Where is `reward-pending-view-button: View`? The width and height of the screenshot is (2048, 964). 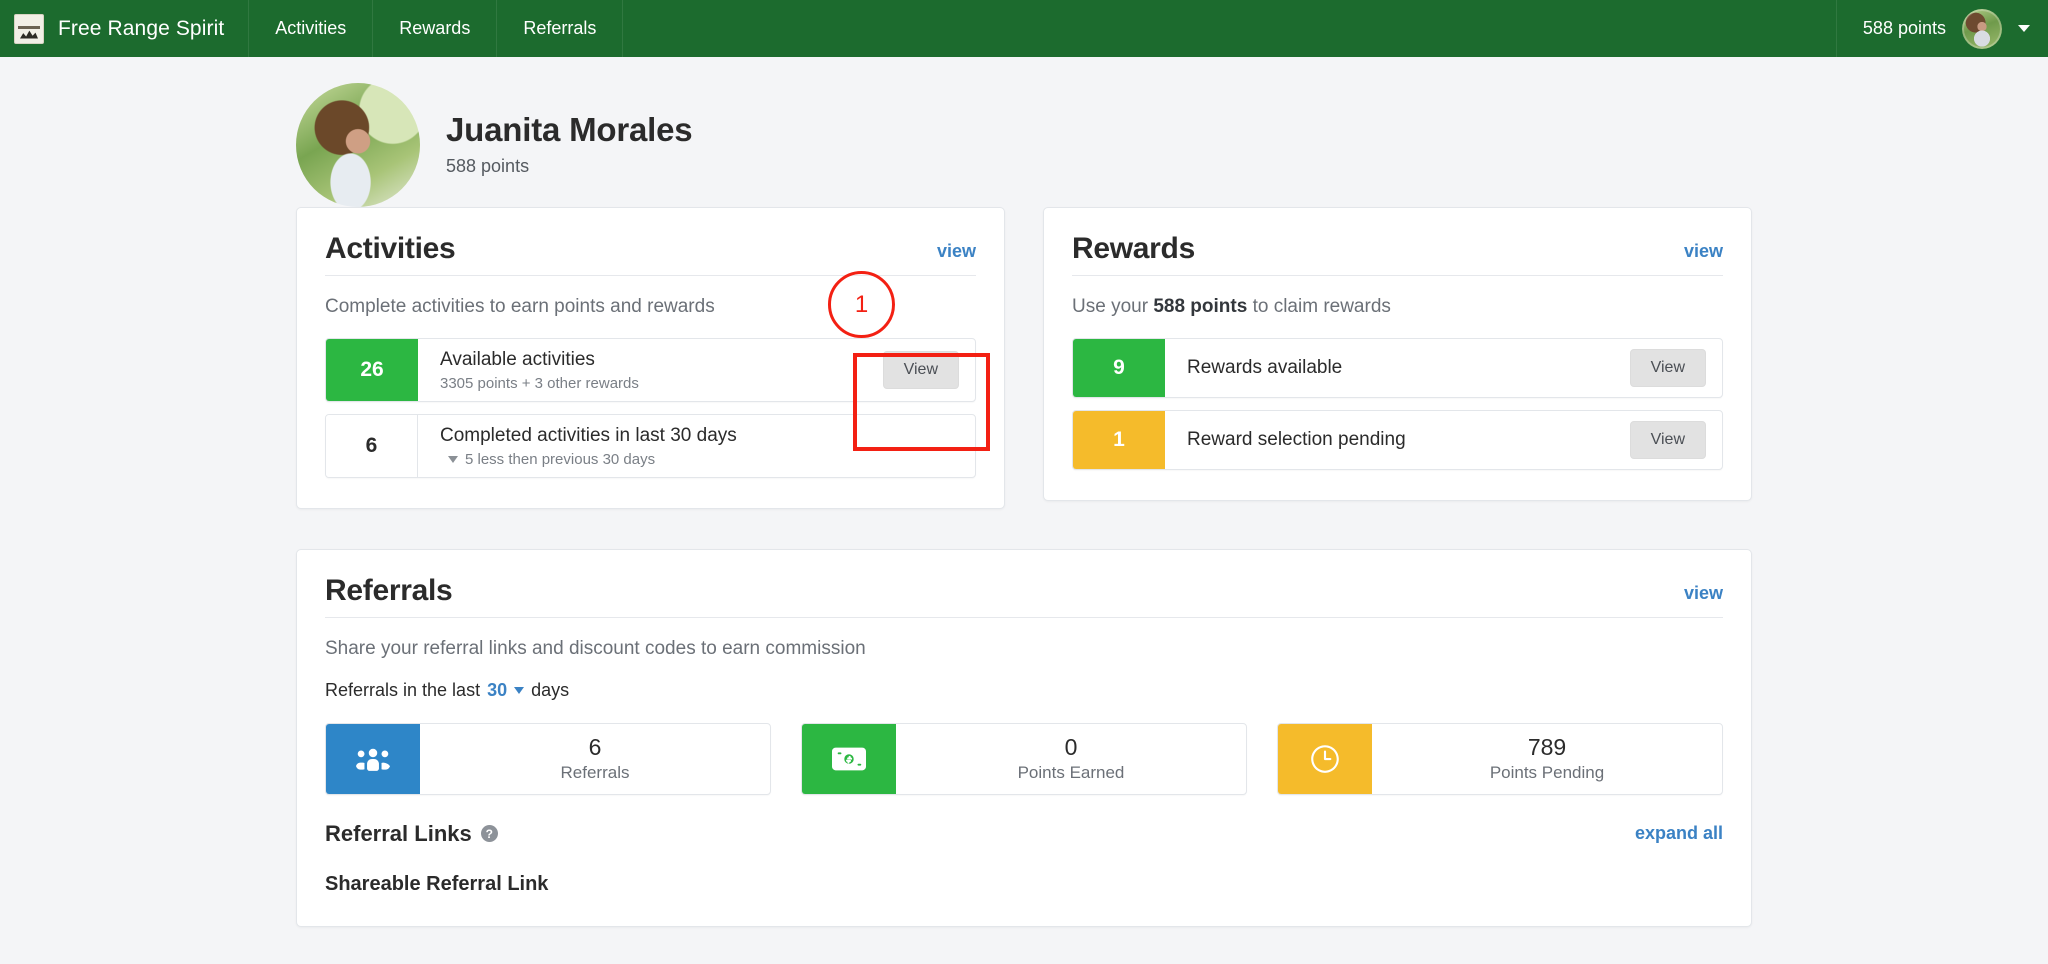 reward-pending-view-button: View is located at coordinates (1667, 440).